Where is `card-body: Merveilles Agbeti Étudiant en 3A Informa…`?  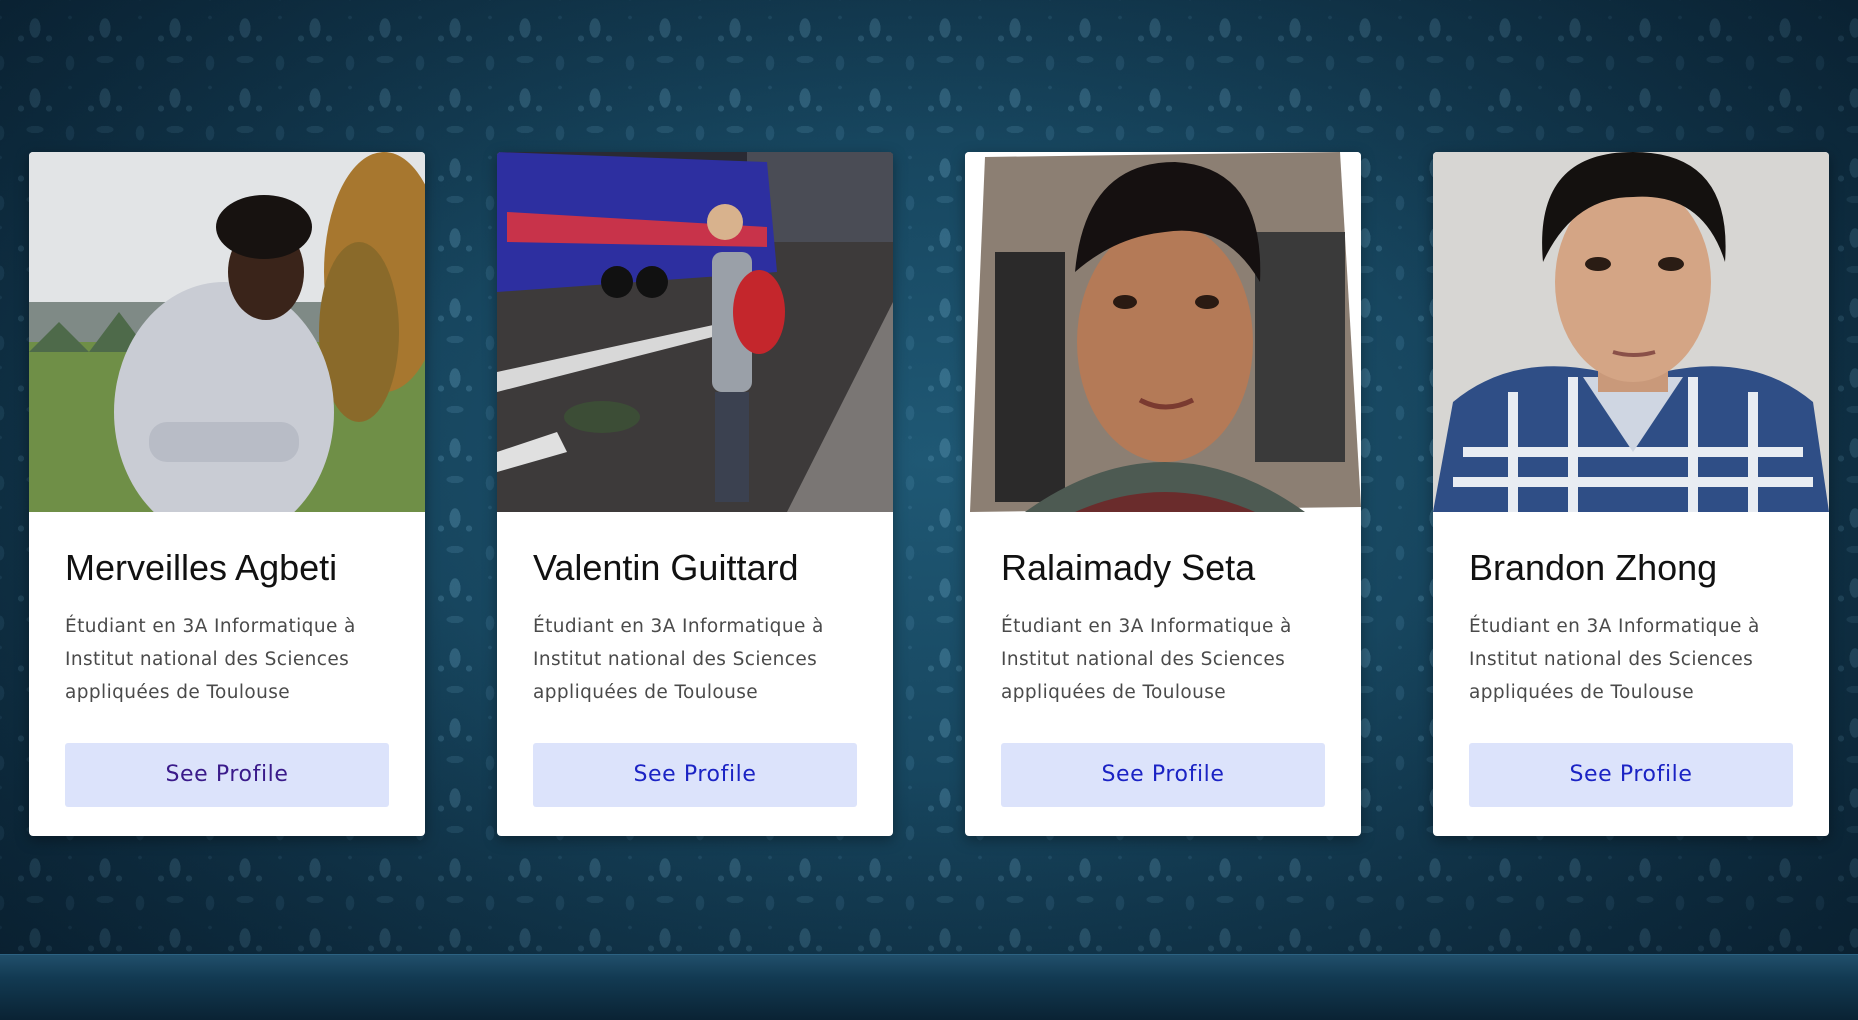
card-body: Merveilles Agbeti Étudiant en 3A Informa… is located at coordinates (227, 610).